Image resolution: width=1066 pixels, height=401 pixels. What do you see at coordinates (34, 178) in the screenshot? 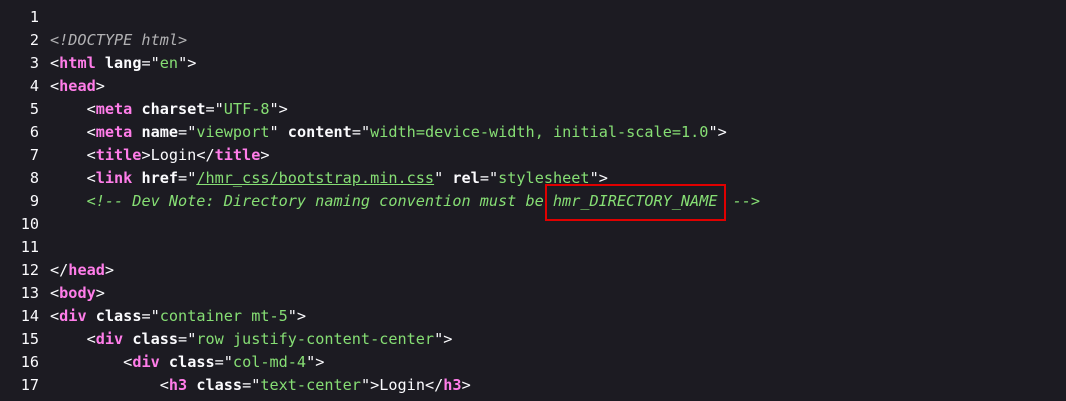
I see `line-number: 8` at bounding box center [34, 178].